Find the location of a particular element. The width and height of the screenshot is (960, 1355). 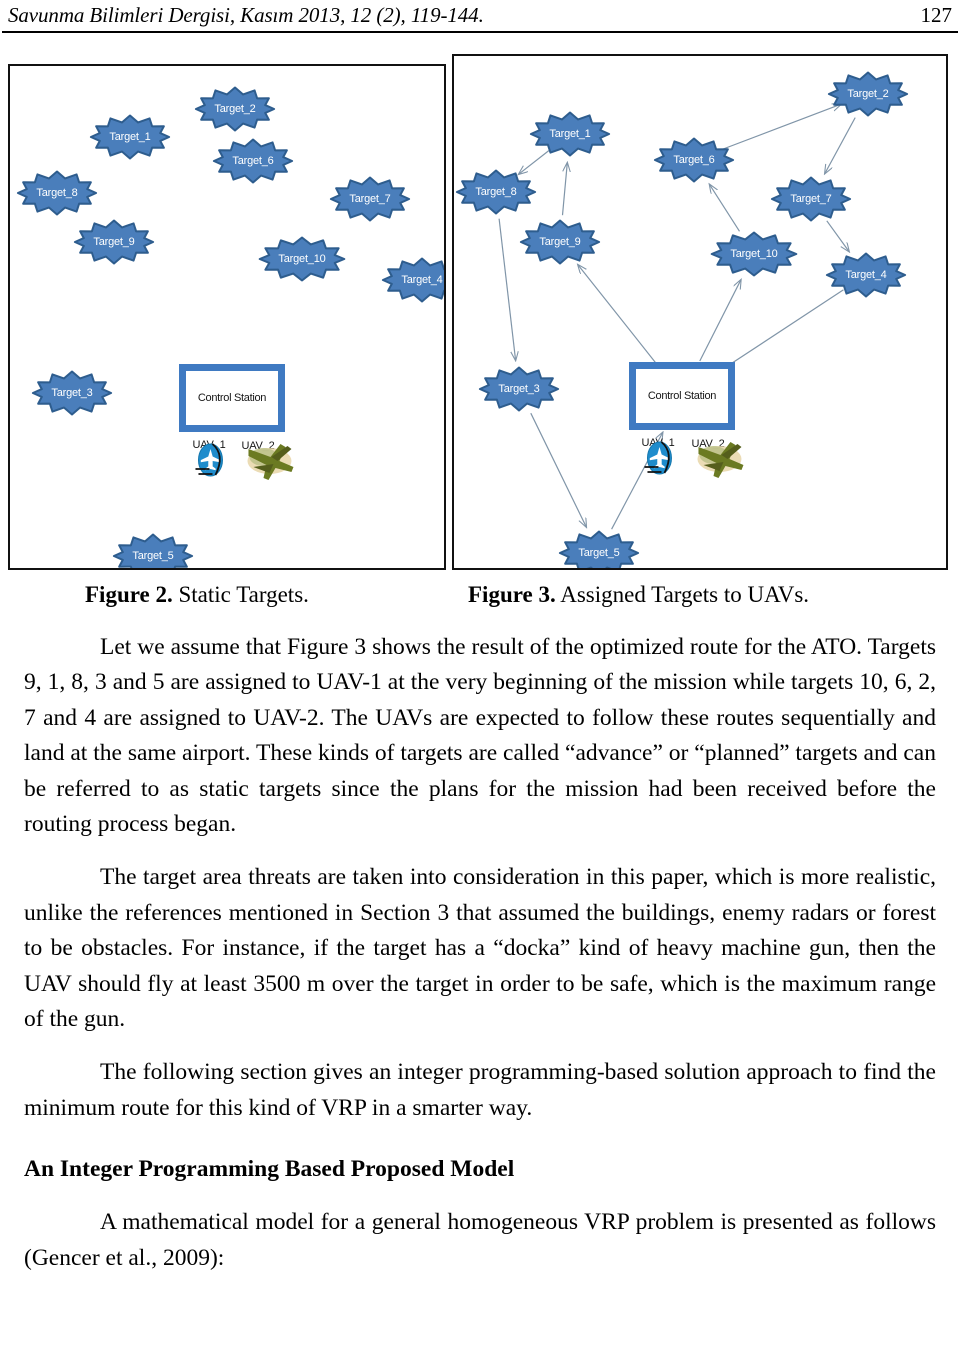

figure-3-caption: Figure 3. Assigned Targets to UAVs. is located at coordinates (638, 595).